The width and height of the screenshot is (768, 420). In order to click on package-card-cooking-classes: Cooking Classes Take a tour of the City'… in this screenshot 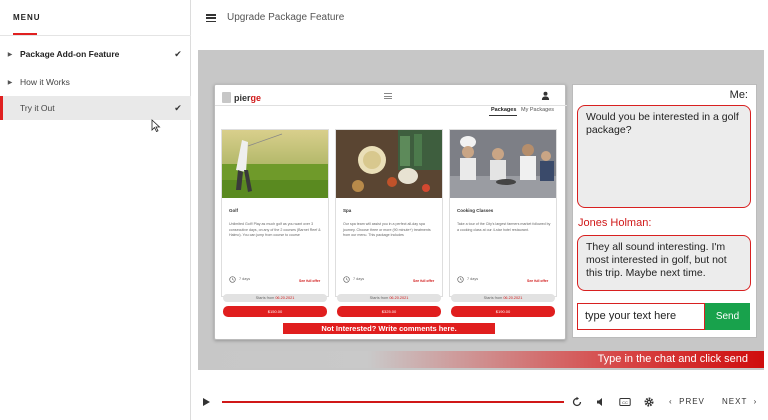, I will do `click(503, 213)`.